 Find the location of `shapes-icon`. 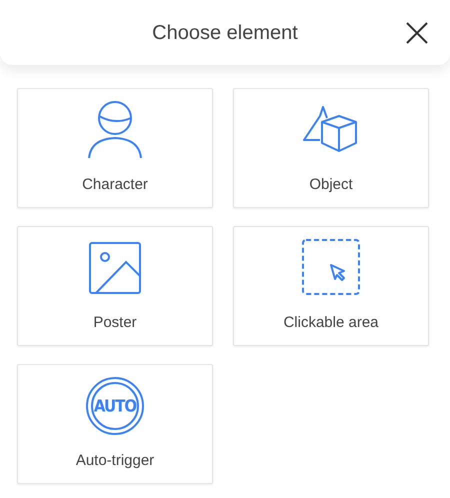

shapes-icon is located at coordinates (331, 130).